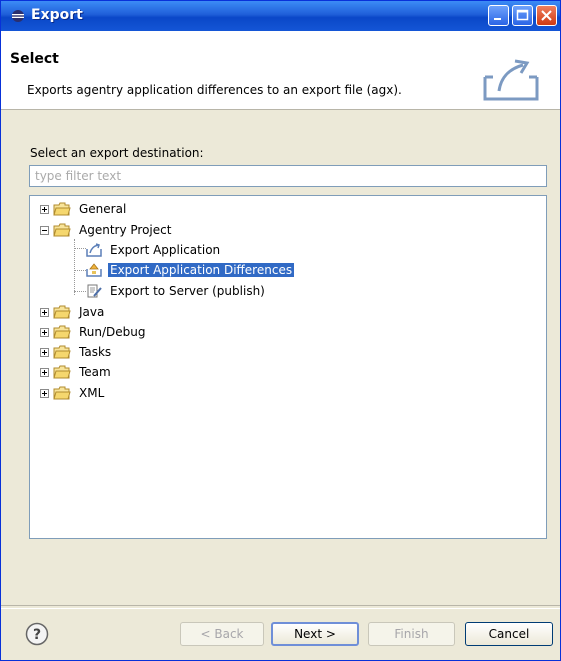  I want to click on publish-icon, so click(94, 291).